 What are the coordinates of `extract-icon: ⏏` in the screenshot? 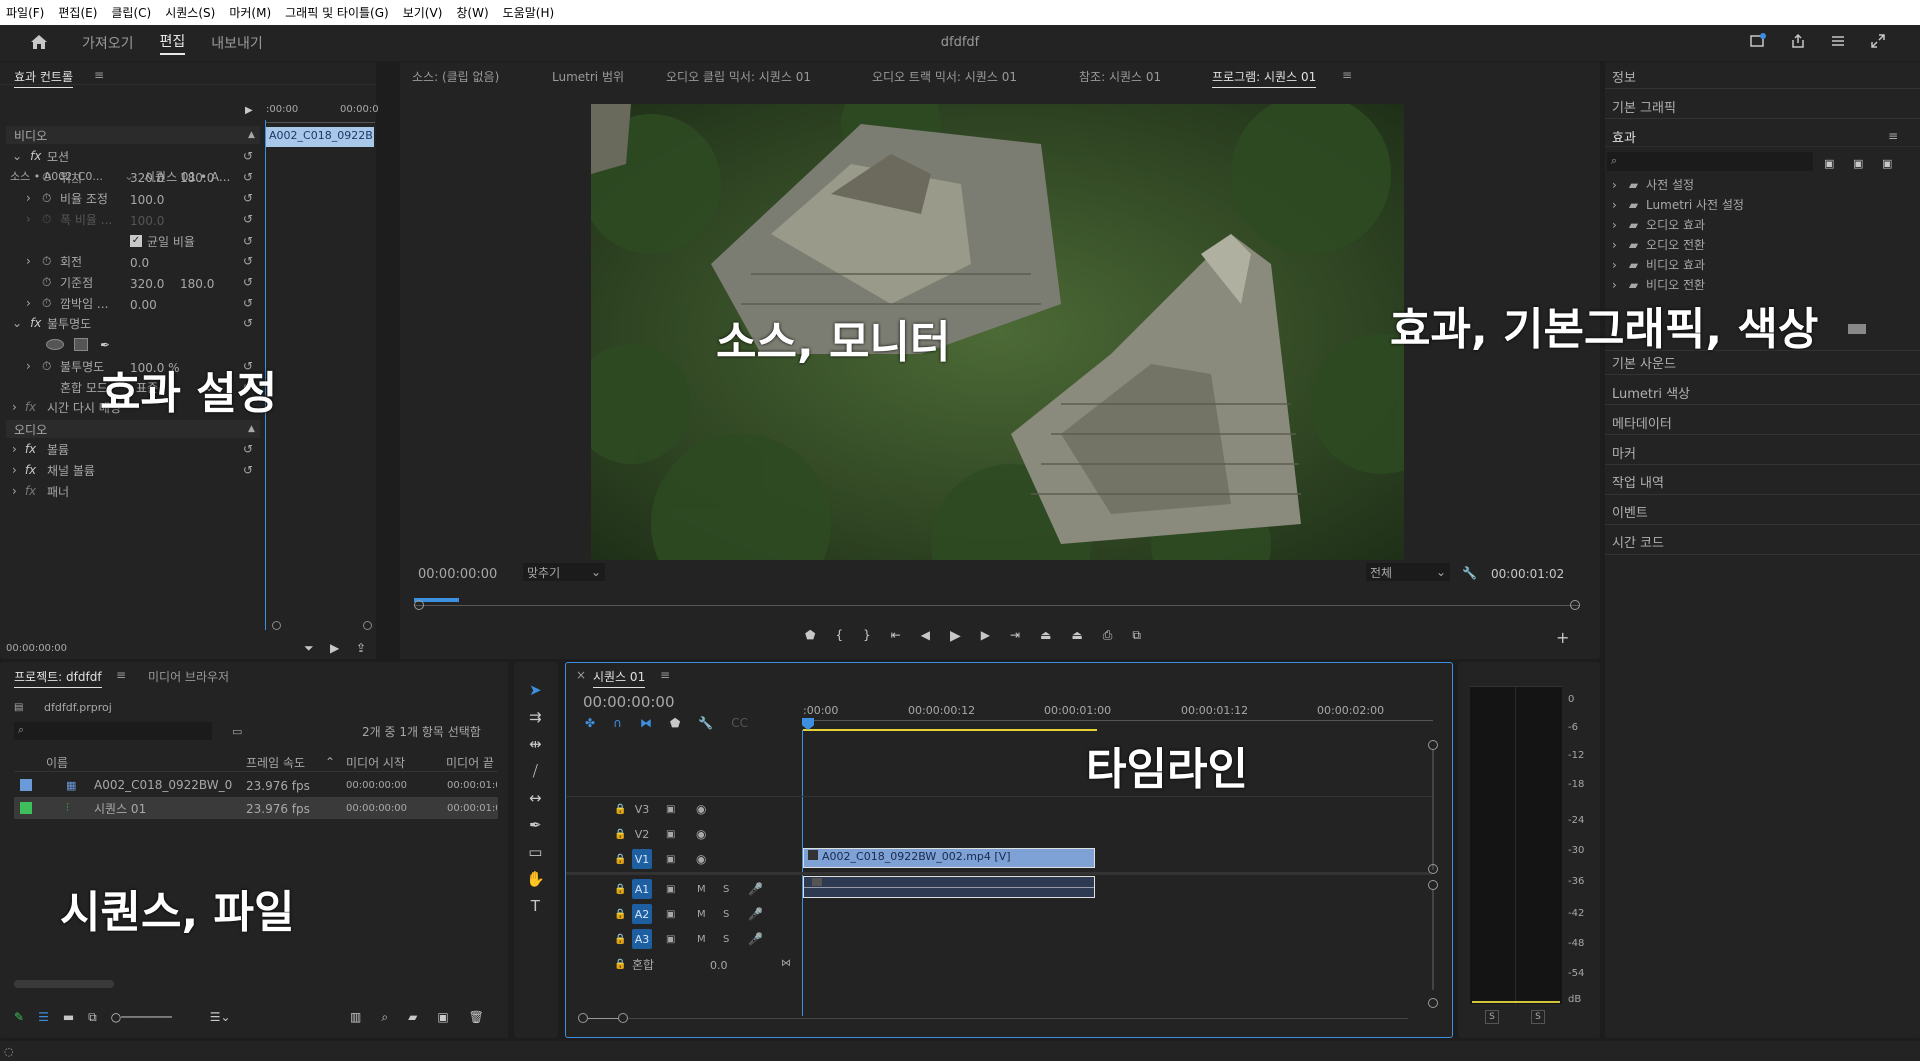 It's located at (1076, 636).